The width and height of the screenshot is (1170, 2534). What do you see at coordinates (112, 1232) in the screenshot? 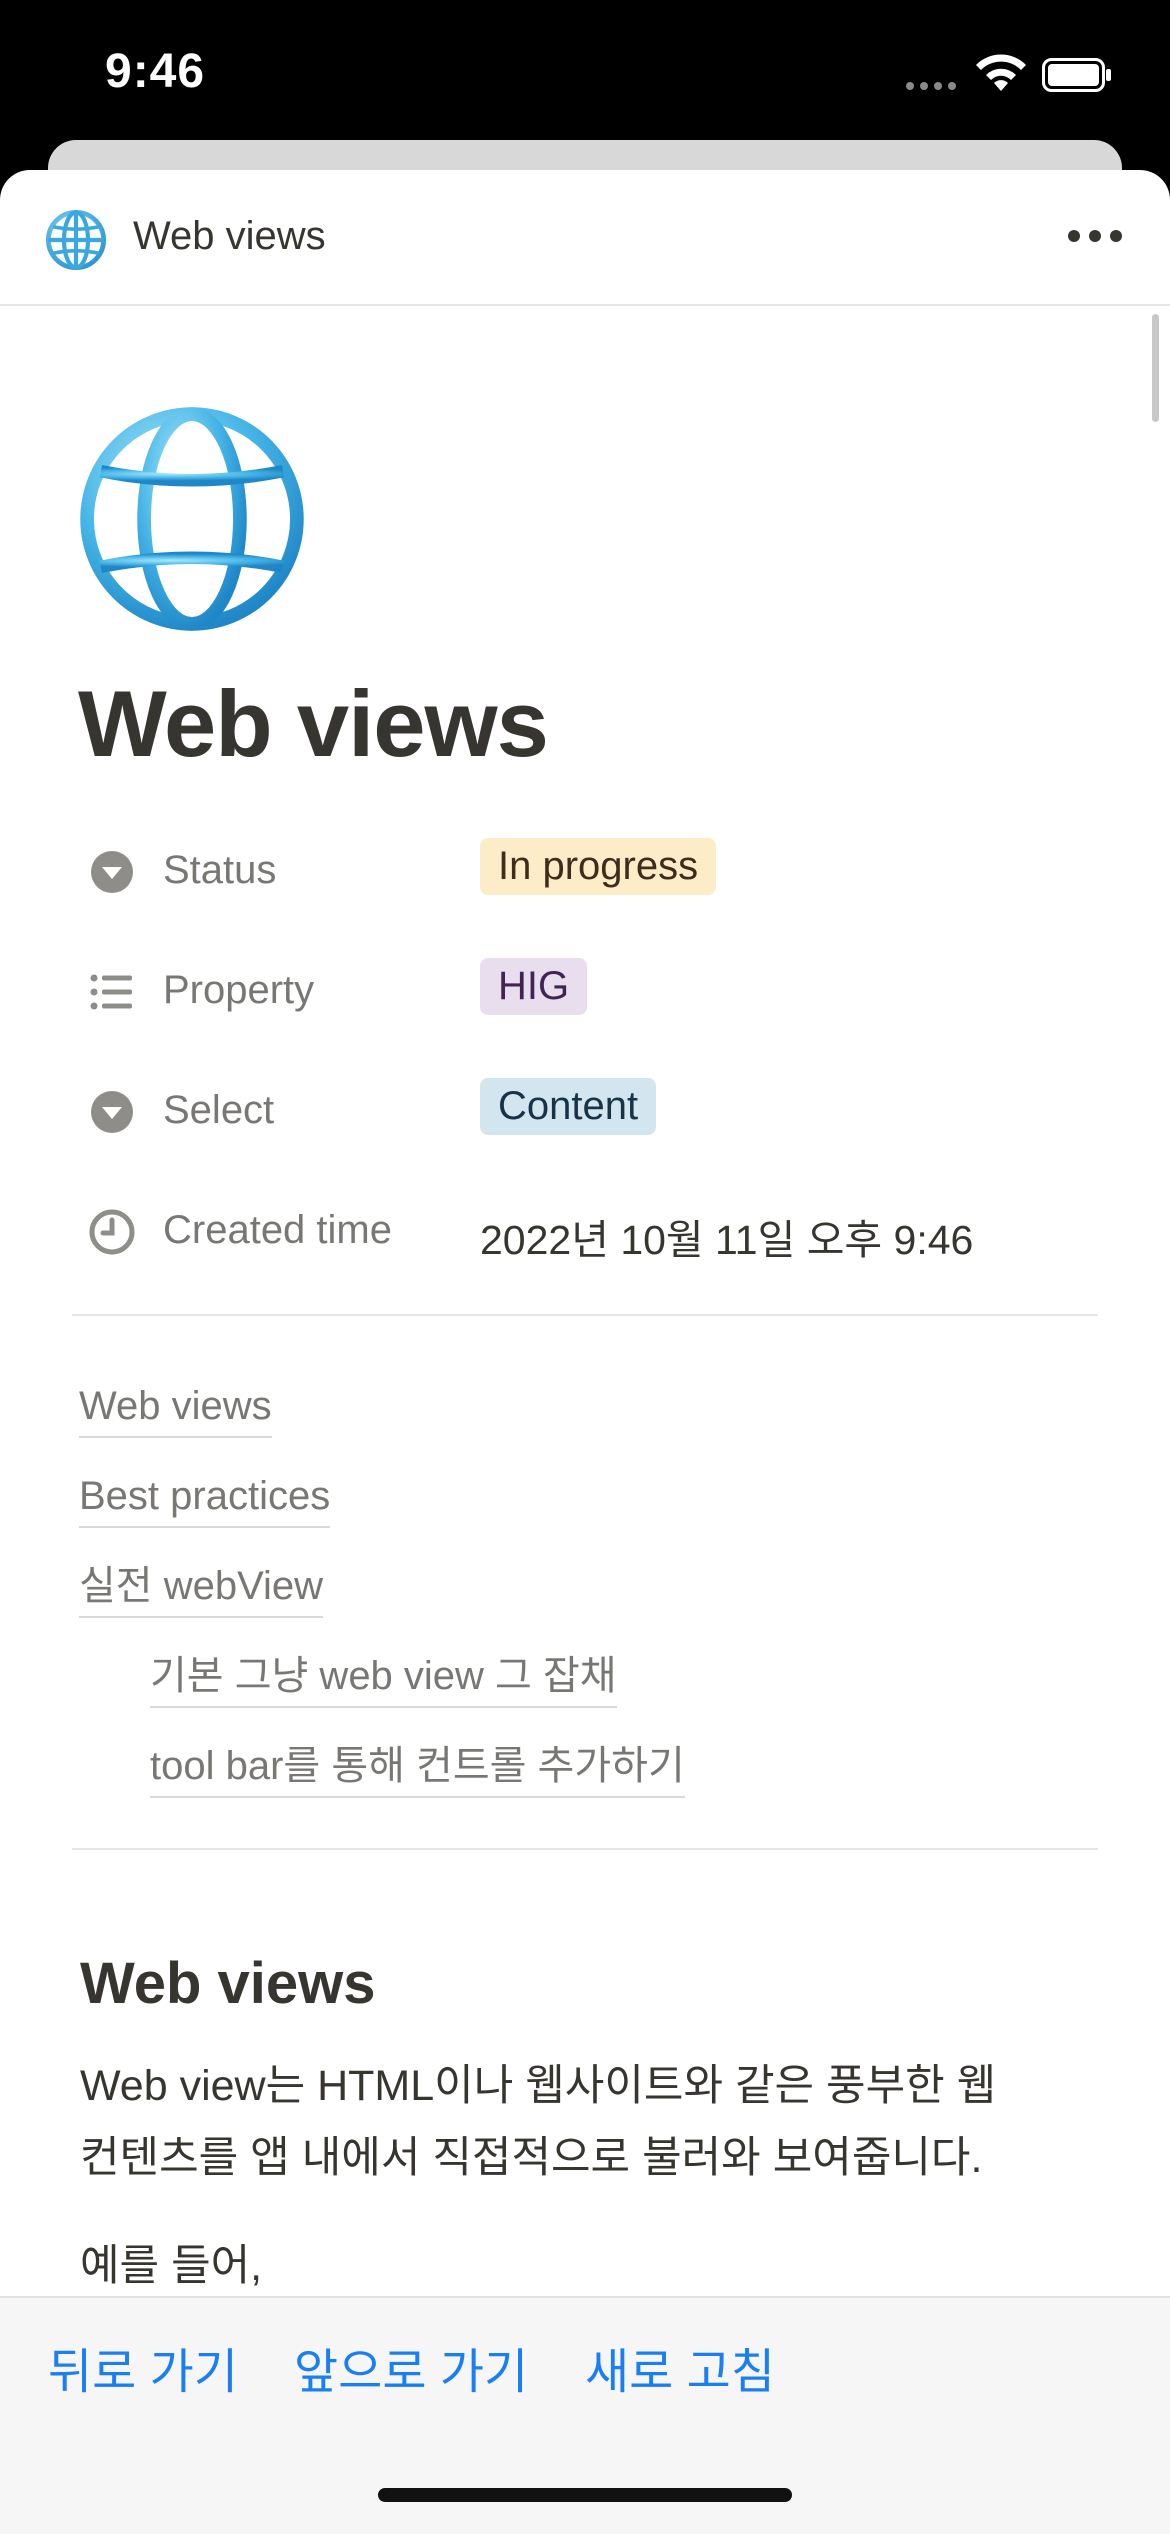
I see `clock-icon` at bounding box center [112, 1232].